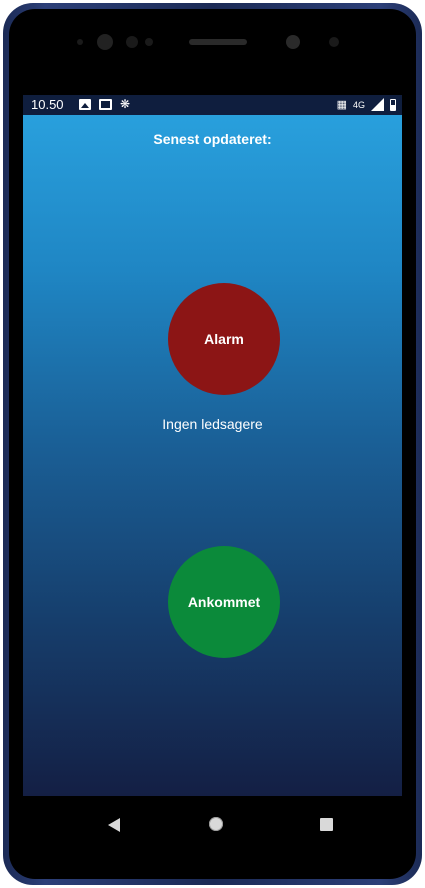 The width and height of the screenshot is (425, 888). I want to click on recents-icon, so click(326, 824).